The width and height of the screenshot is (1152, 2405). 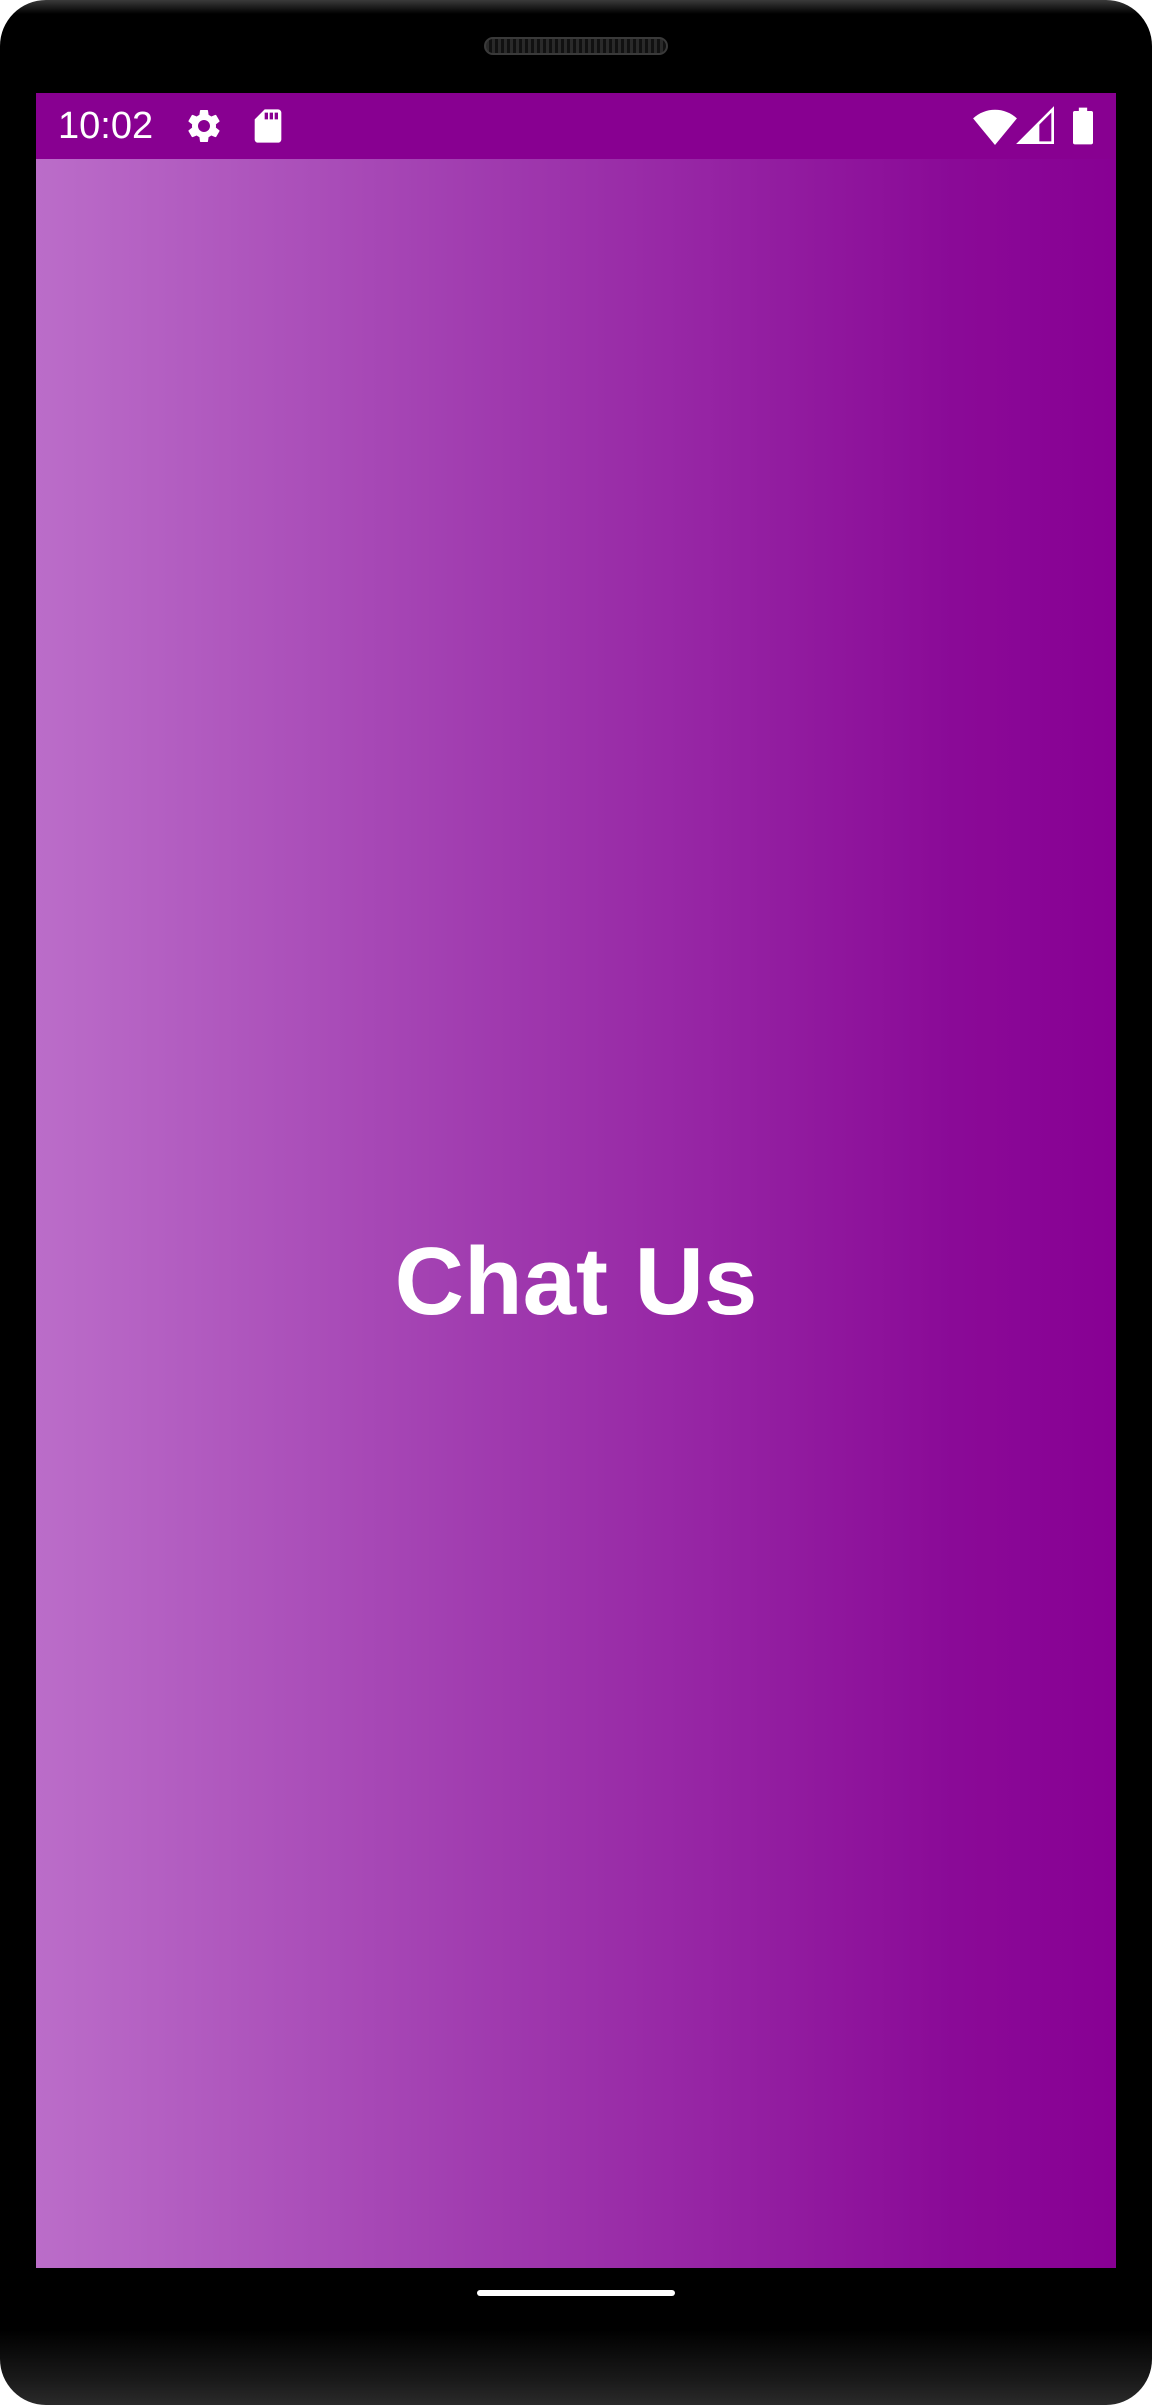 What do you see at coordinates (1036, 126) in the screenshot?
I see `cell-signal-icon` at bounding box center [1036, 126].